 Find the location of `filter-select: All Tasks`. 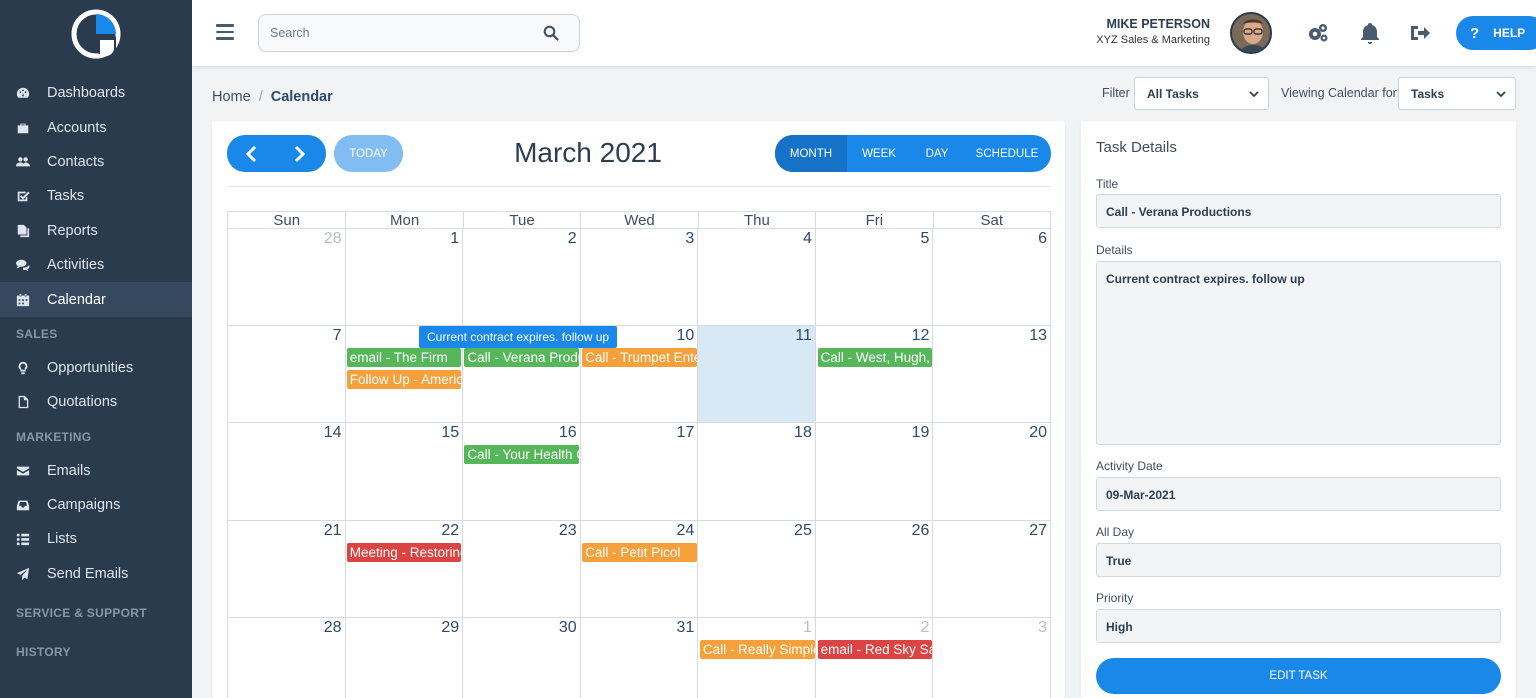

filter-select: All Tasks is located at coordinates (1201, 93).